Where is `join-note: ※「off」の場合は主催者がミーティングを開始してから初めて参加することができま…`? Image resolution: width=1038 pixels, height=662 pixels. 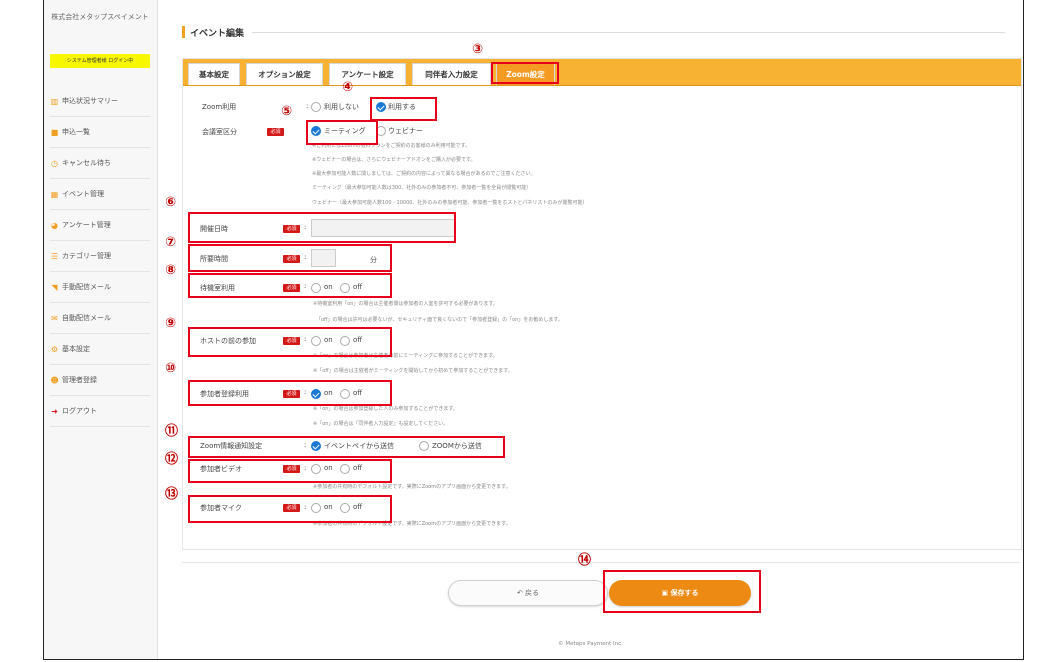
join-note: ※「off」の場合は主催者がミーティングを開始してから初めて参加することができま… is located at coordinates (413, 371).